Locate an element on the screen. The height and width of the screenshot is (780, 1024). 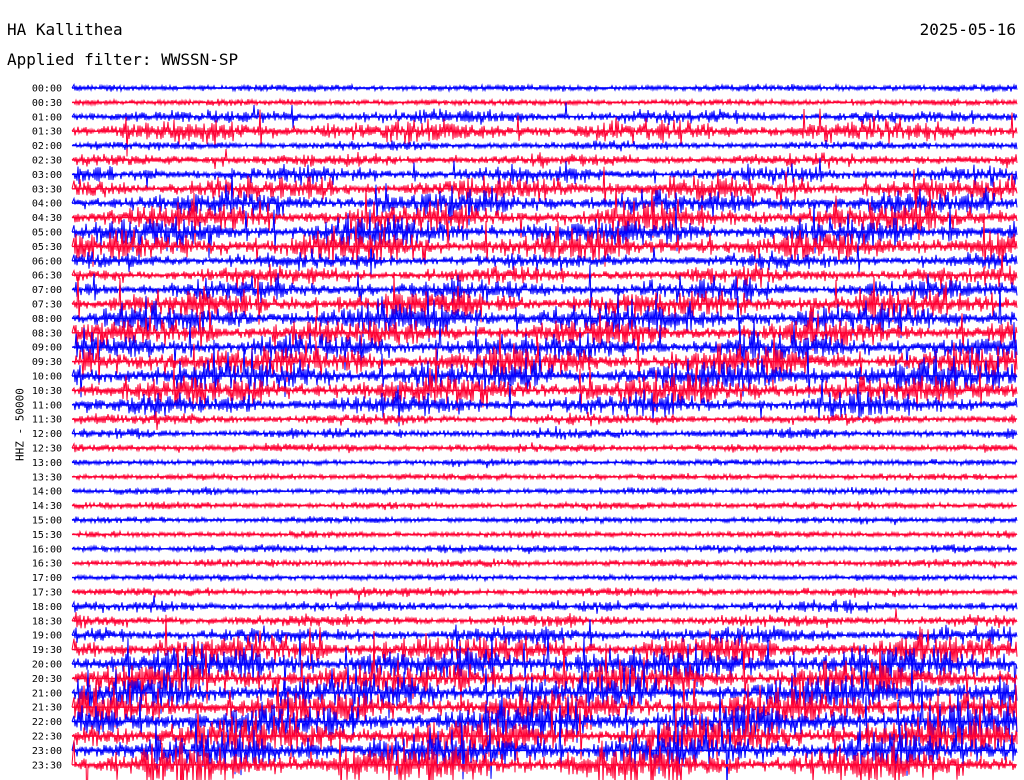
time-tick-label: 15:00 is located at coordinates (47, 521).